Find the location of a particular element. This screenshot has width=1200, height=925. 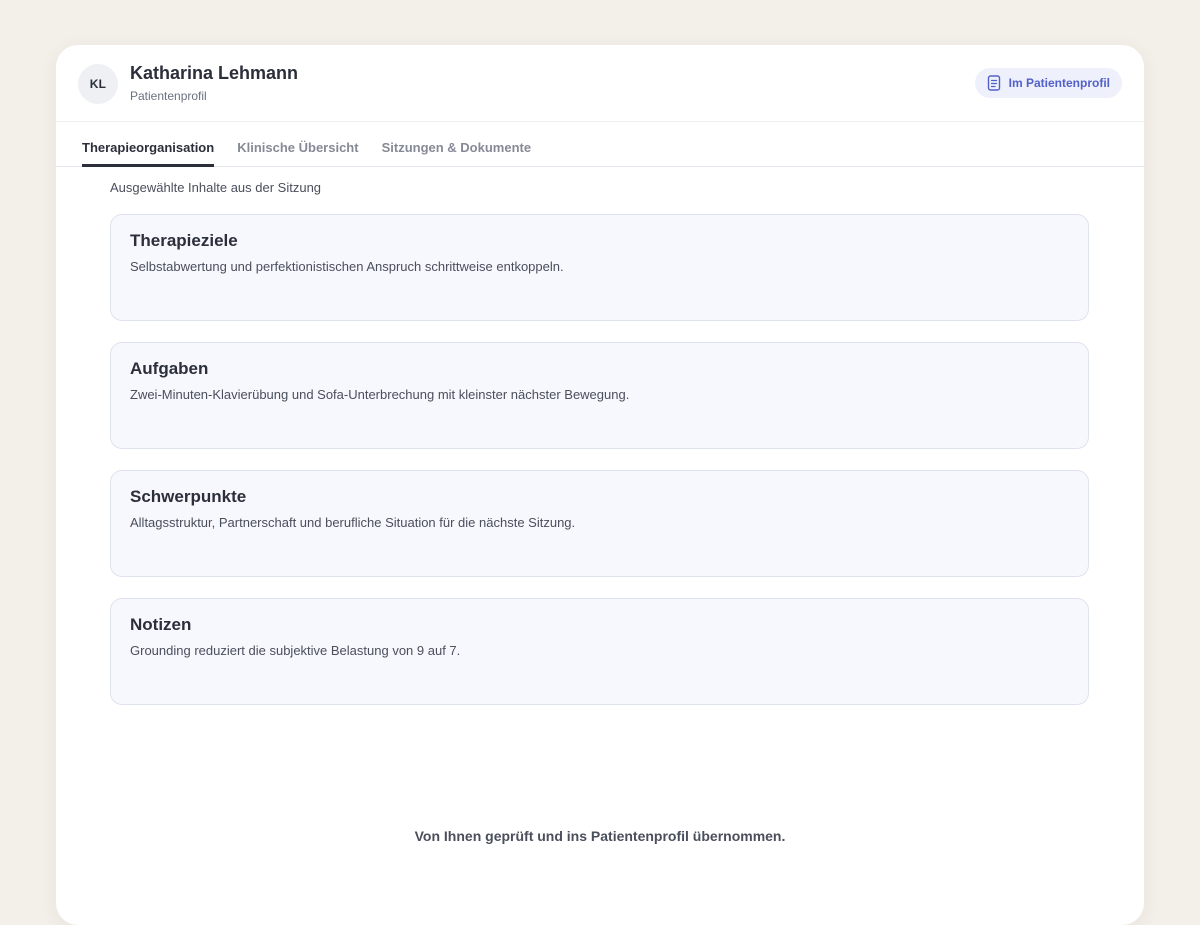

avatar: KL is located at coordinates (98, 84).